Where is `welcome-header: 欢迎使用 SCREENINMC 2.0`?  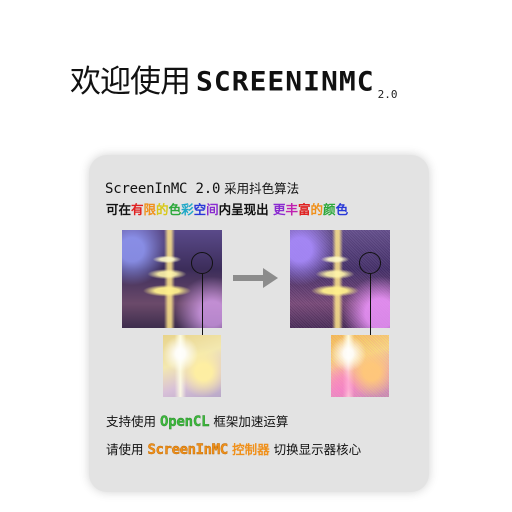 welcome-header: 欢迎使用 SCREENINMC 2.0 is located at coordinates (233, 80).